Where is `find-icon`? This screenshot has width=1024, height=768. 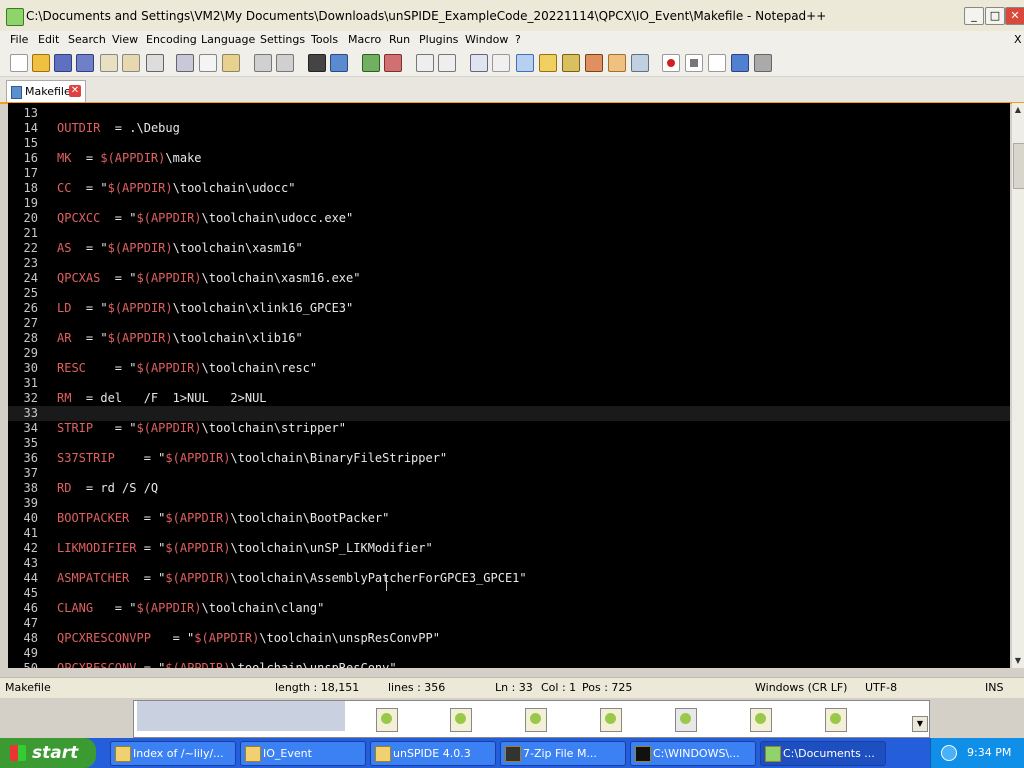 find-icon is located at coordinates (317, 63).